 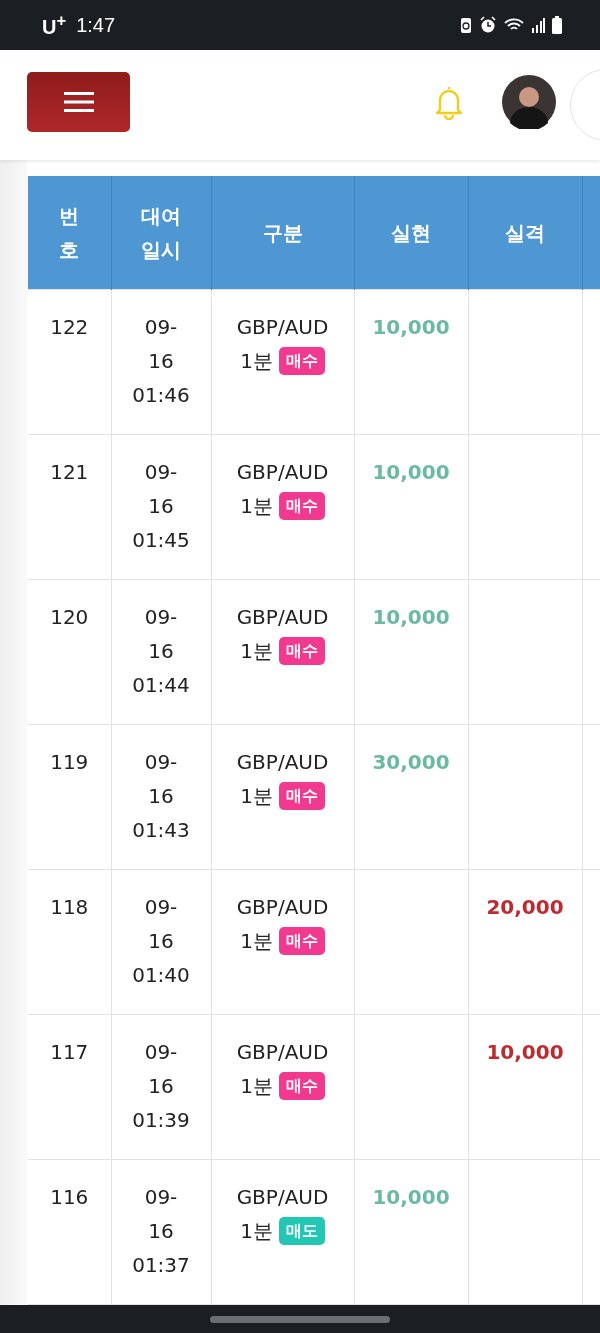 What do you see at coordinates (69, 1087) in the screenshot?
I see `table-cell: 117` at bounding box center [69, 1087].